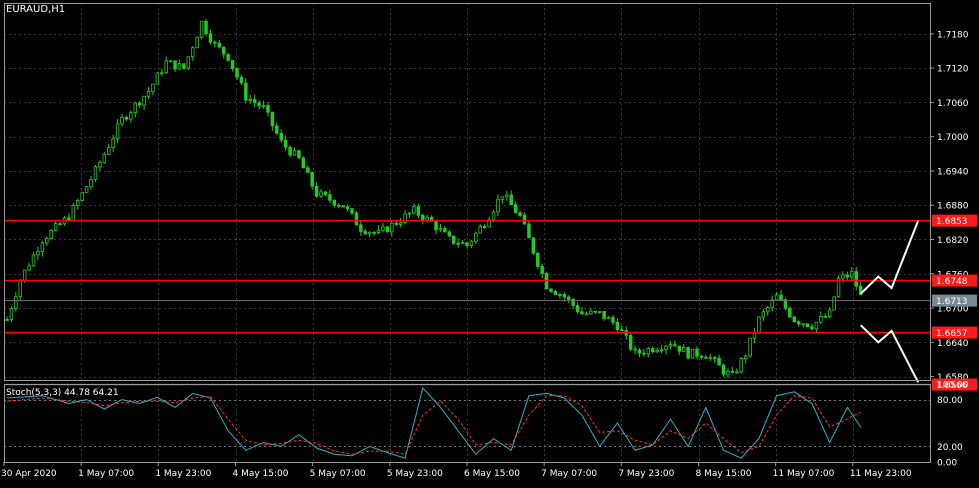 This screenshot has width=979, height=488. What do you see at coordinates (953, 386) in the screenshot?
I see `stochastic-tick-label: 100.00` at bounding box center [953, 386].